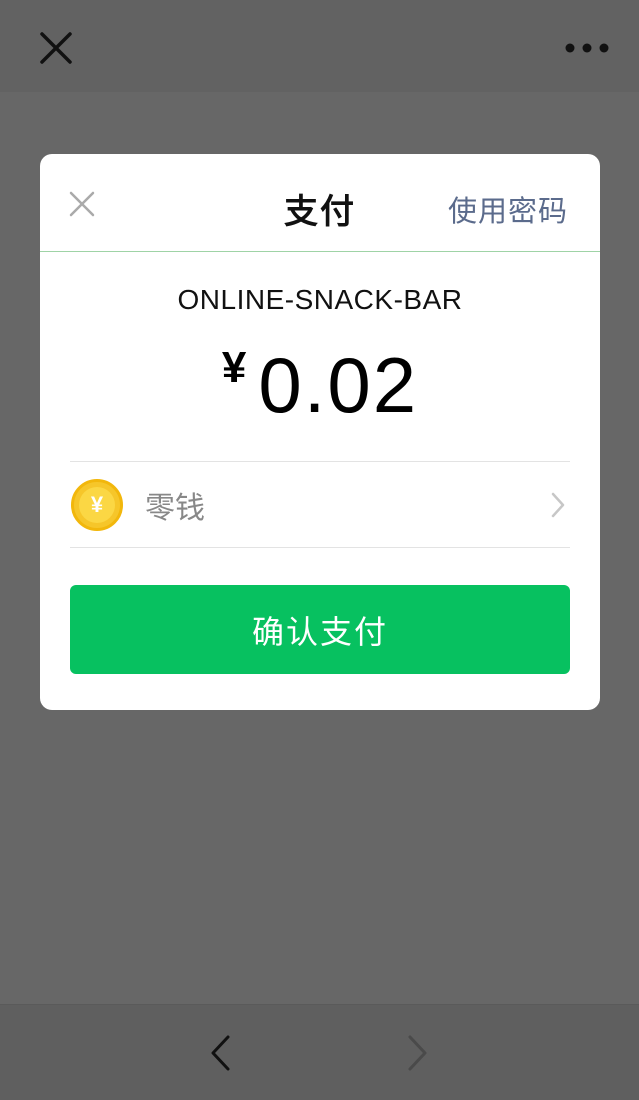 Image resolution: width=639 pixels, height=1100 pixels. What do you see at coordinates (508, 209) in the screenshot?
I see `use-password-link: 使用密码` at bounding box center [508, 209].